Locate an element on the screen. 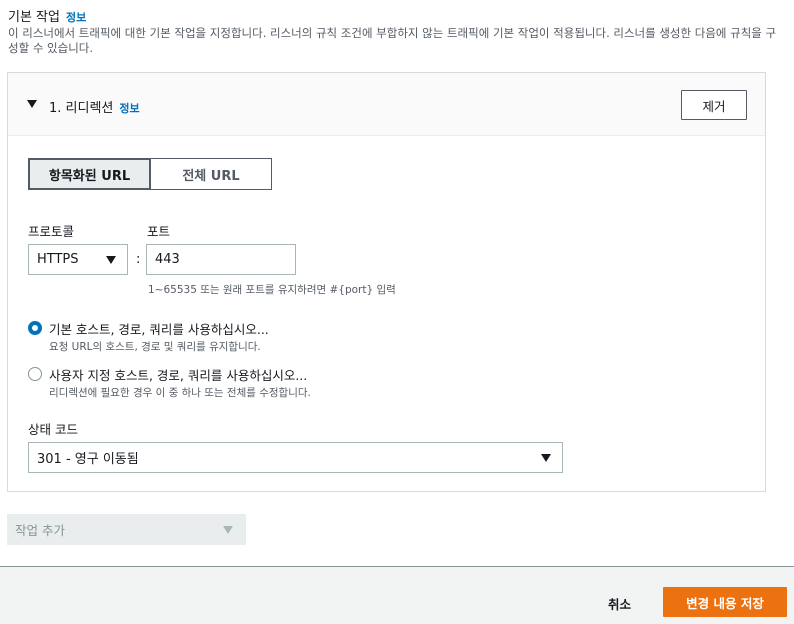  section-title-text: 기본 작업 is located at coordinates (34, 17).